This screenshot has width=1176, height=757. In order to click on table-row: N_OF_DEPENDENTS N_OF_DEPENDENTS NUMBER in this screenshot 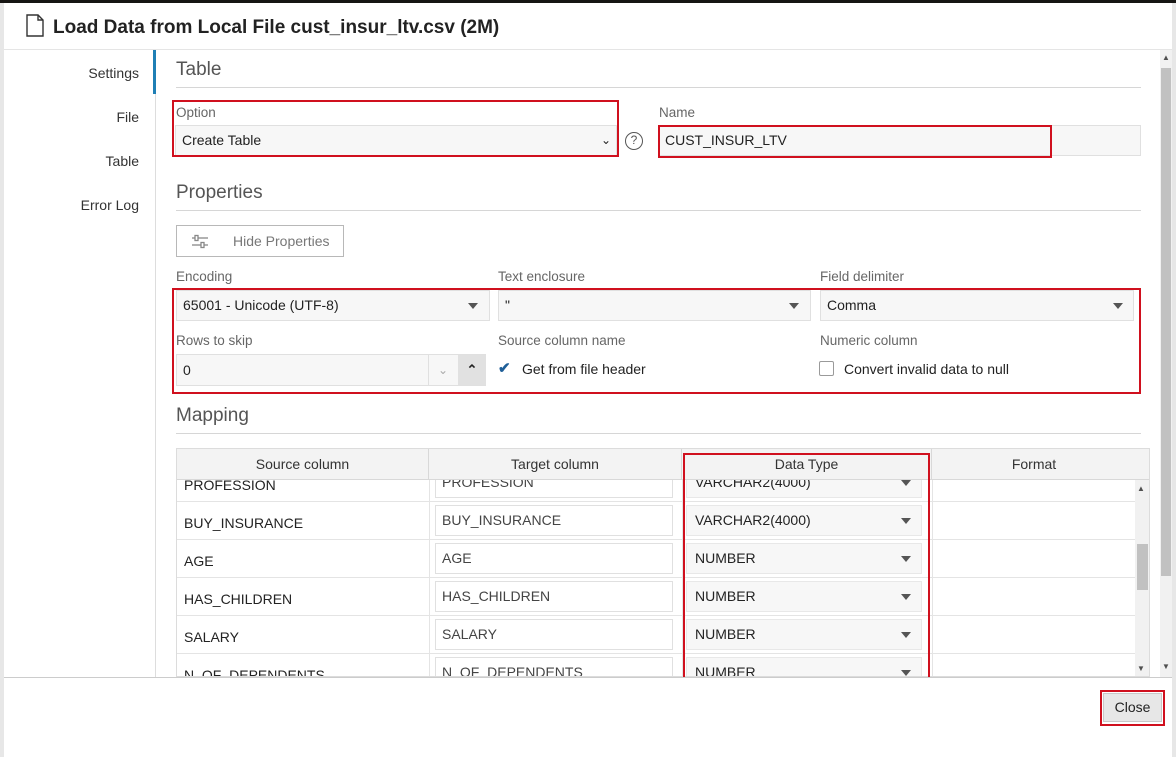, I will do `click(656, 665)`.